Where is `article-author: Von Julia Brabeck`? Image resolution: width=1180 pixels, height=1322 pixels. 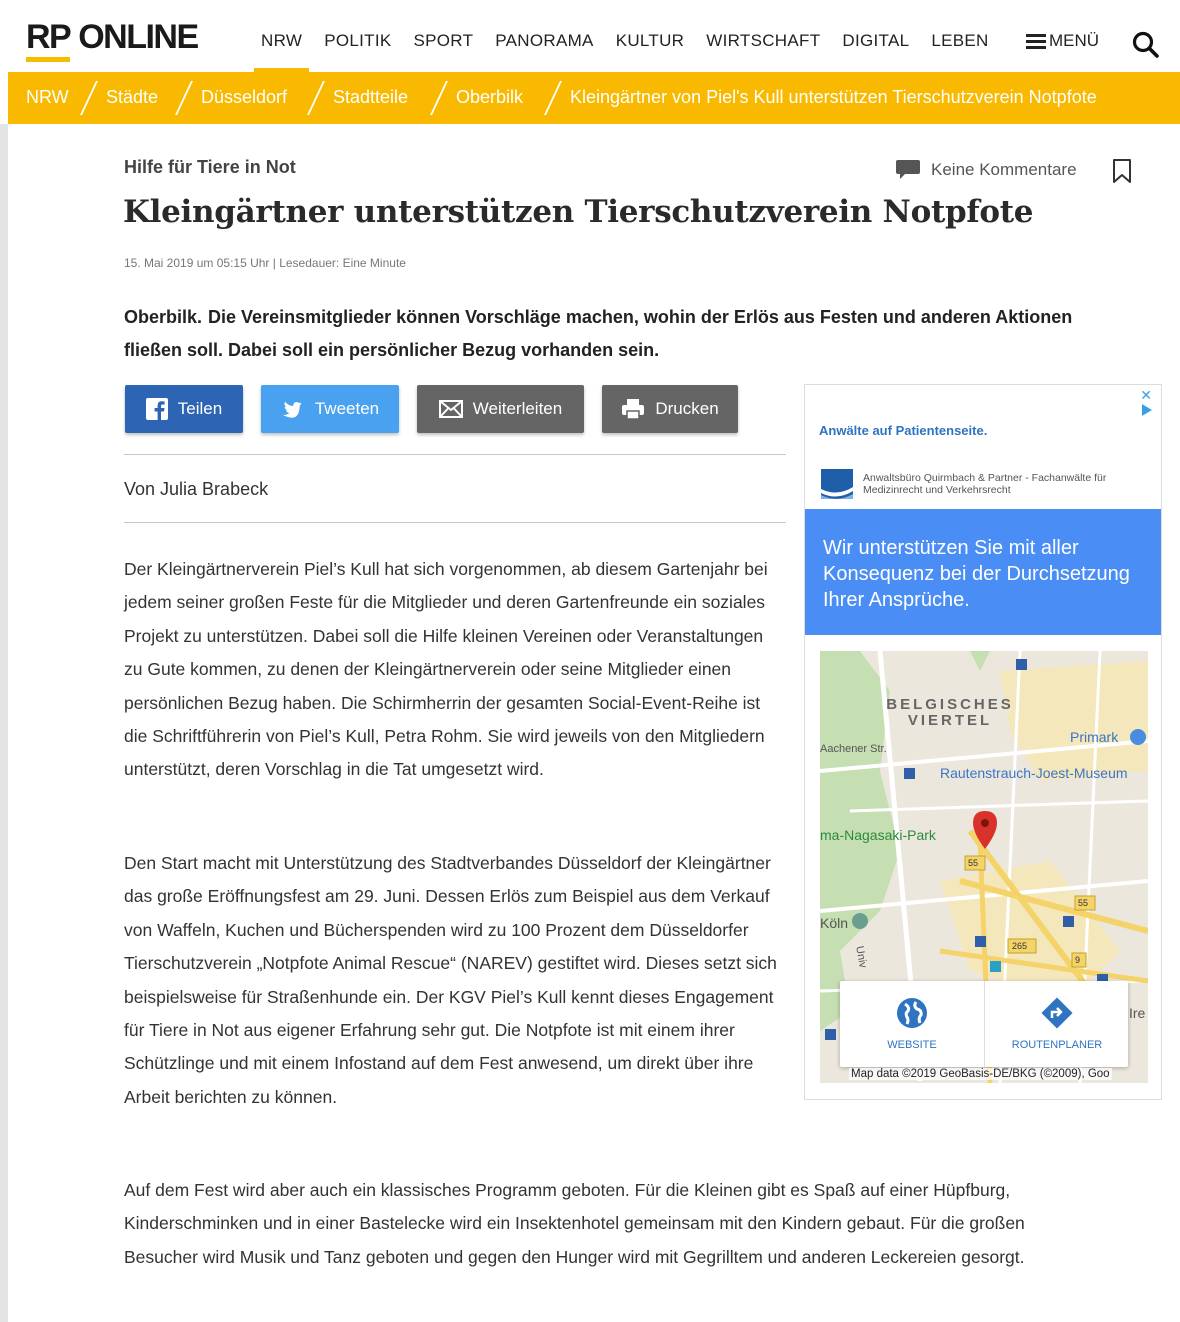
article-author: Von Julia Brabeck is located at coordinates (196, 489).